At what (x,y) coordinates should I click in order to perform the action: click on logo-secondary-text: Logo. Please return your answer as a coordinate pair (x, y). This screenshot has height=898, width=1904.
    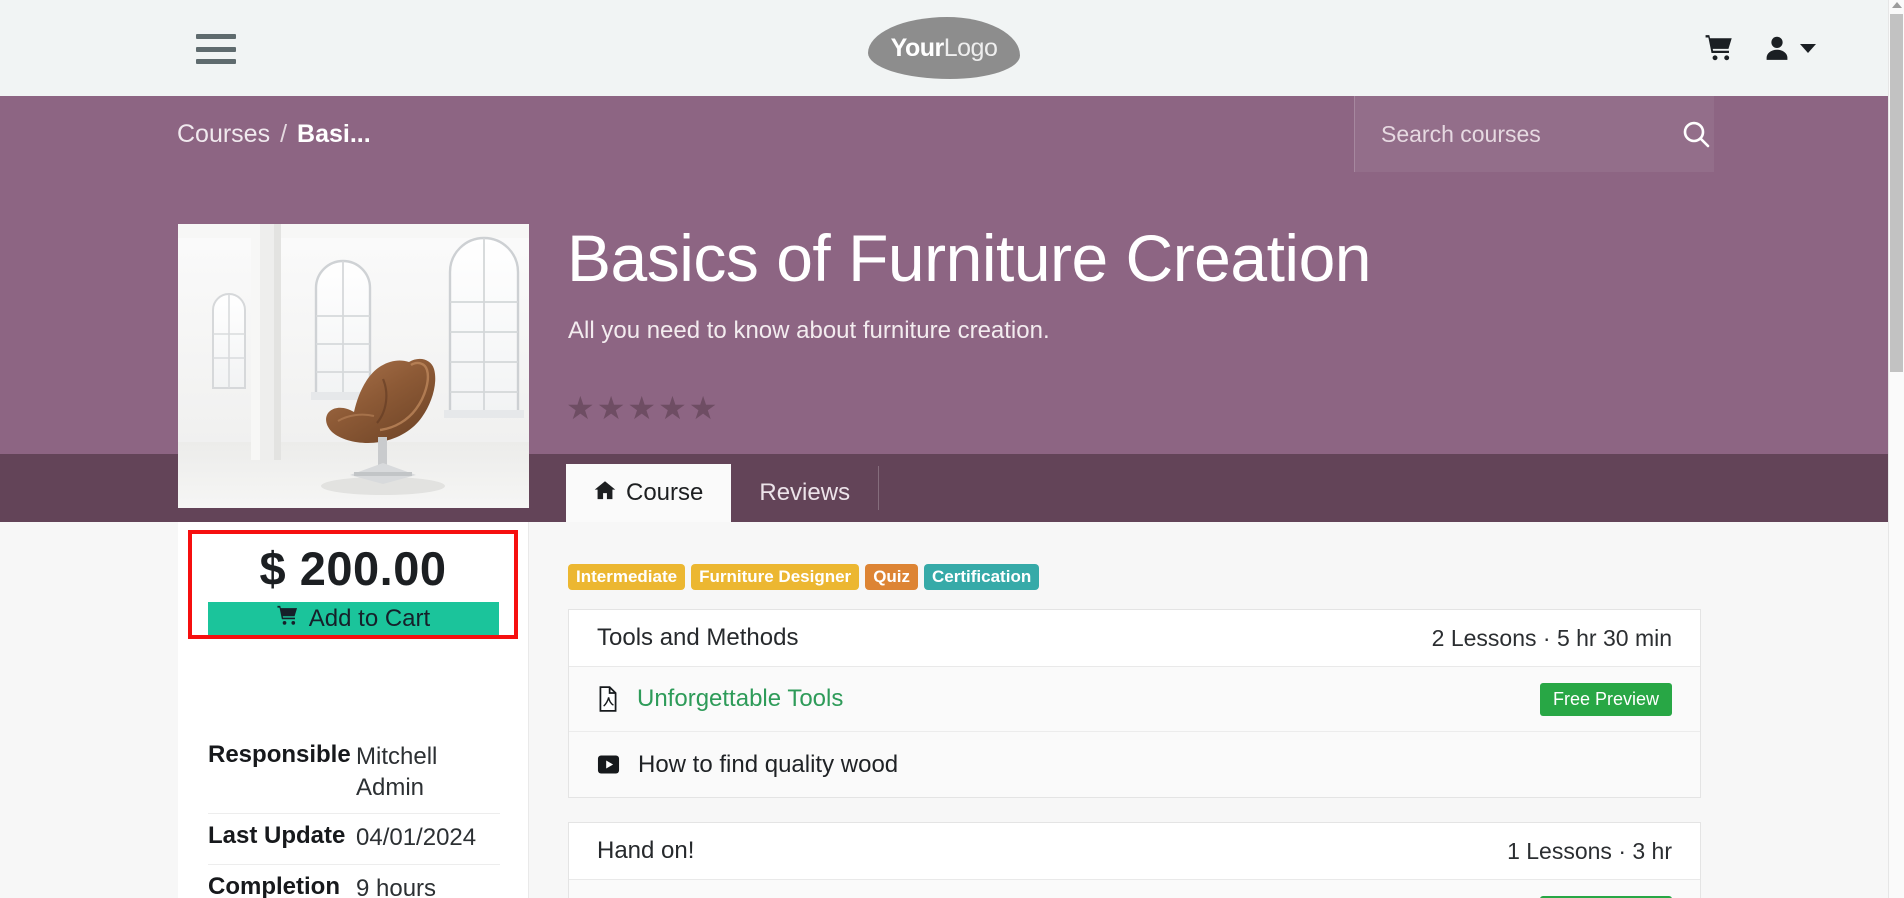
    Looking at the image, I should click on (970, 47).